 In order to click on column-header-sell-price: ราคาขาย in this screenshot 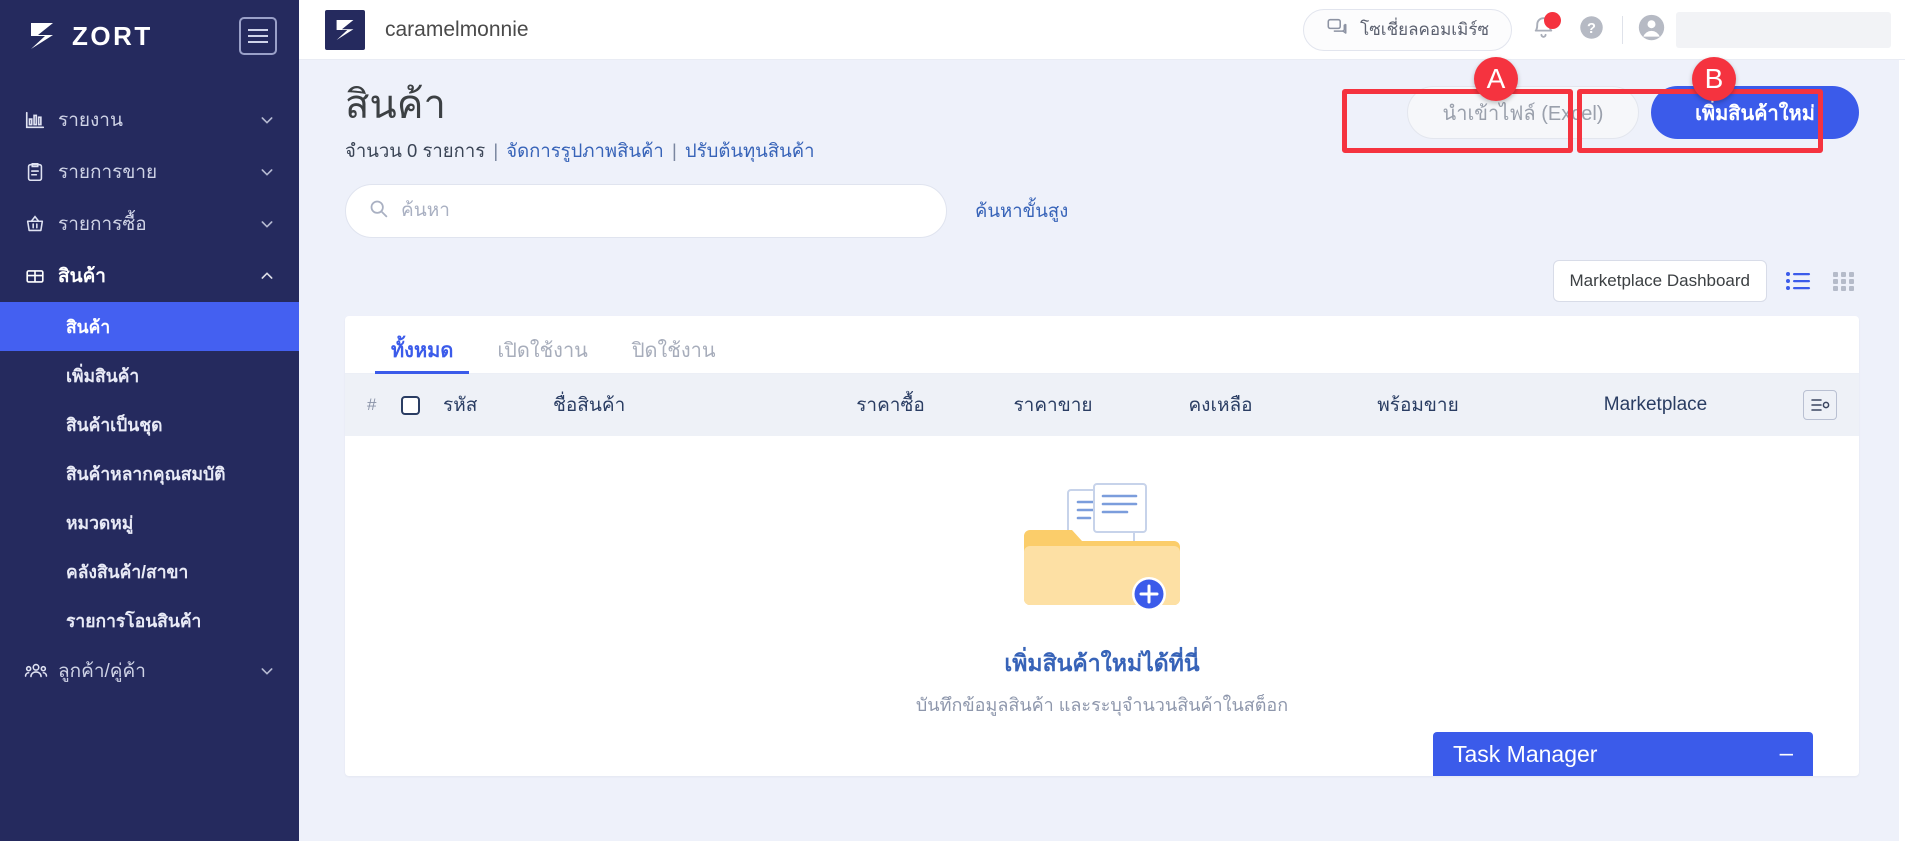, I will do `click(1053, 405)`.